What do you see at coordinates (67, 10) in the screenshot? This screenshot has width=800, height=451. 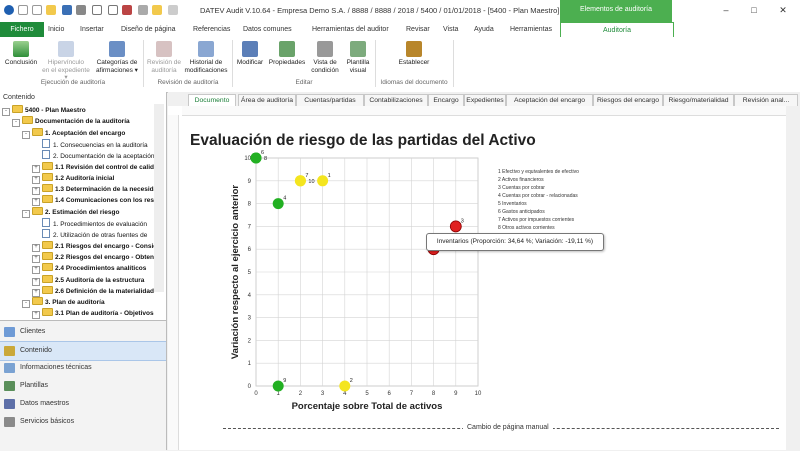 I see `save-icon` at bounding box center [67, 10].